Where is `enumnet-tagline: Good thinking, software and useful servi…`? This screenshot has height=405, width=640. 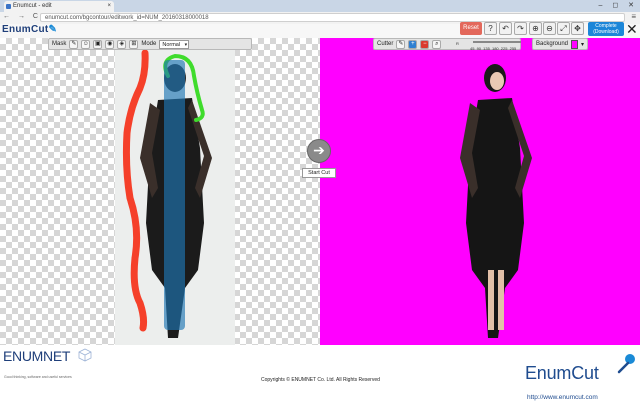
enumnet-tagline: Good thinking, software and useful servi… is located at coordinates (38, 377).